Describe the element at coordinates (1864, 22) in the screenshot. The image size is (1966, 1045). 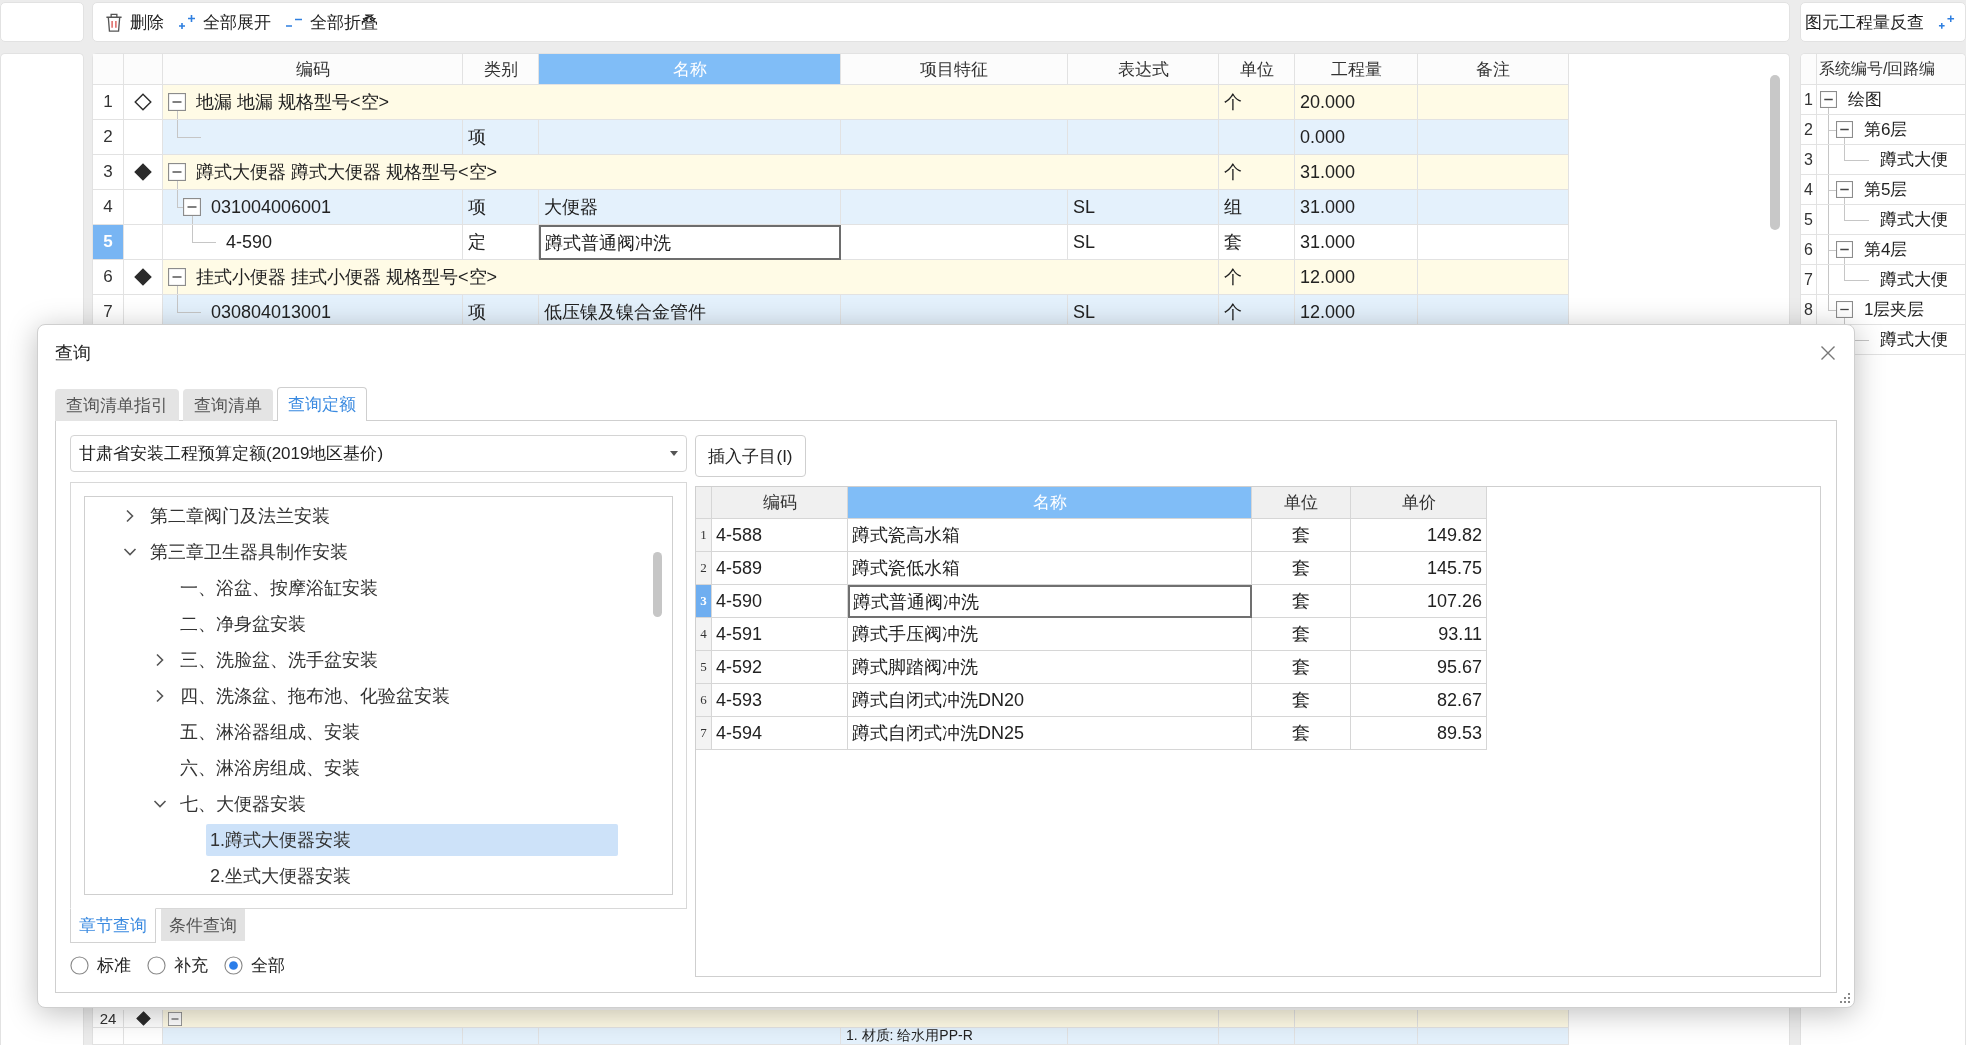
I see `panel-title: 图元工程量反查` at that location.